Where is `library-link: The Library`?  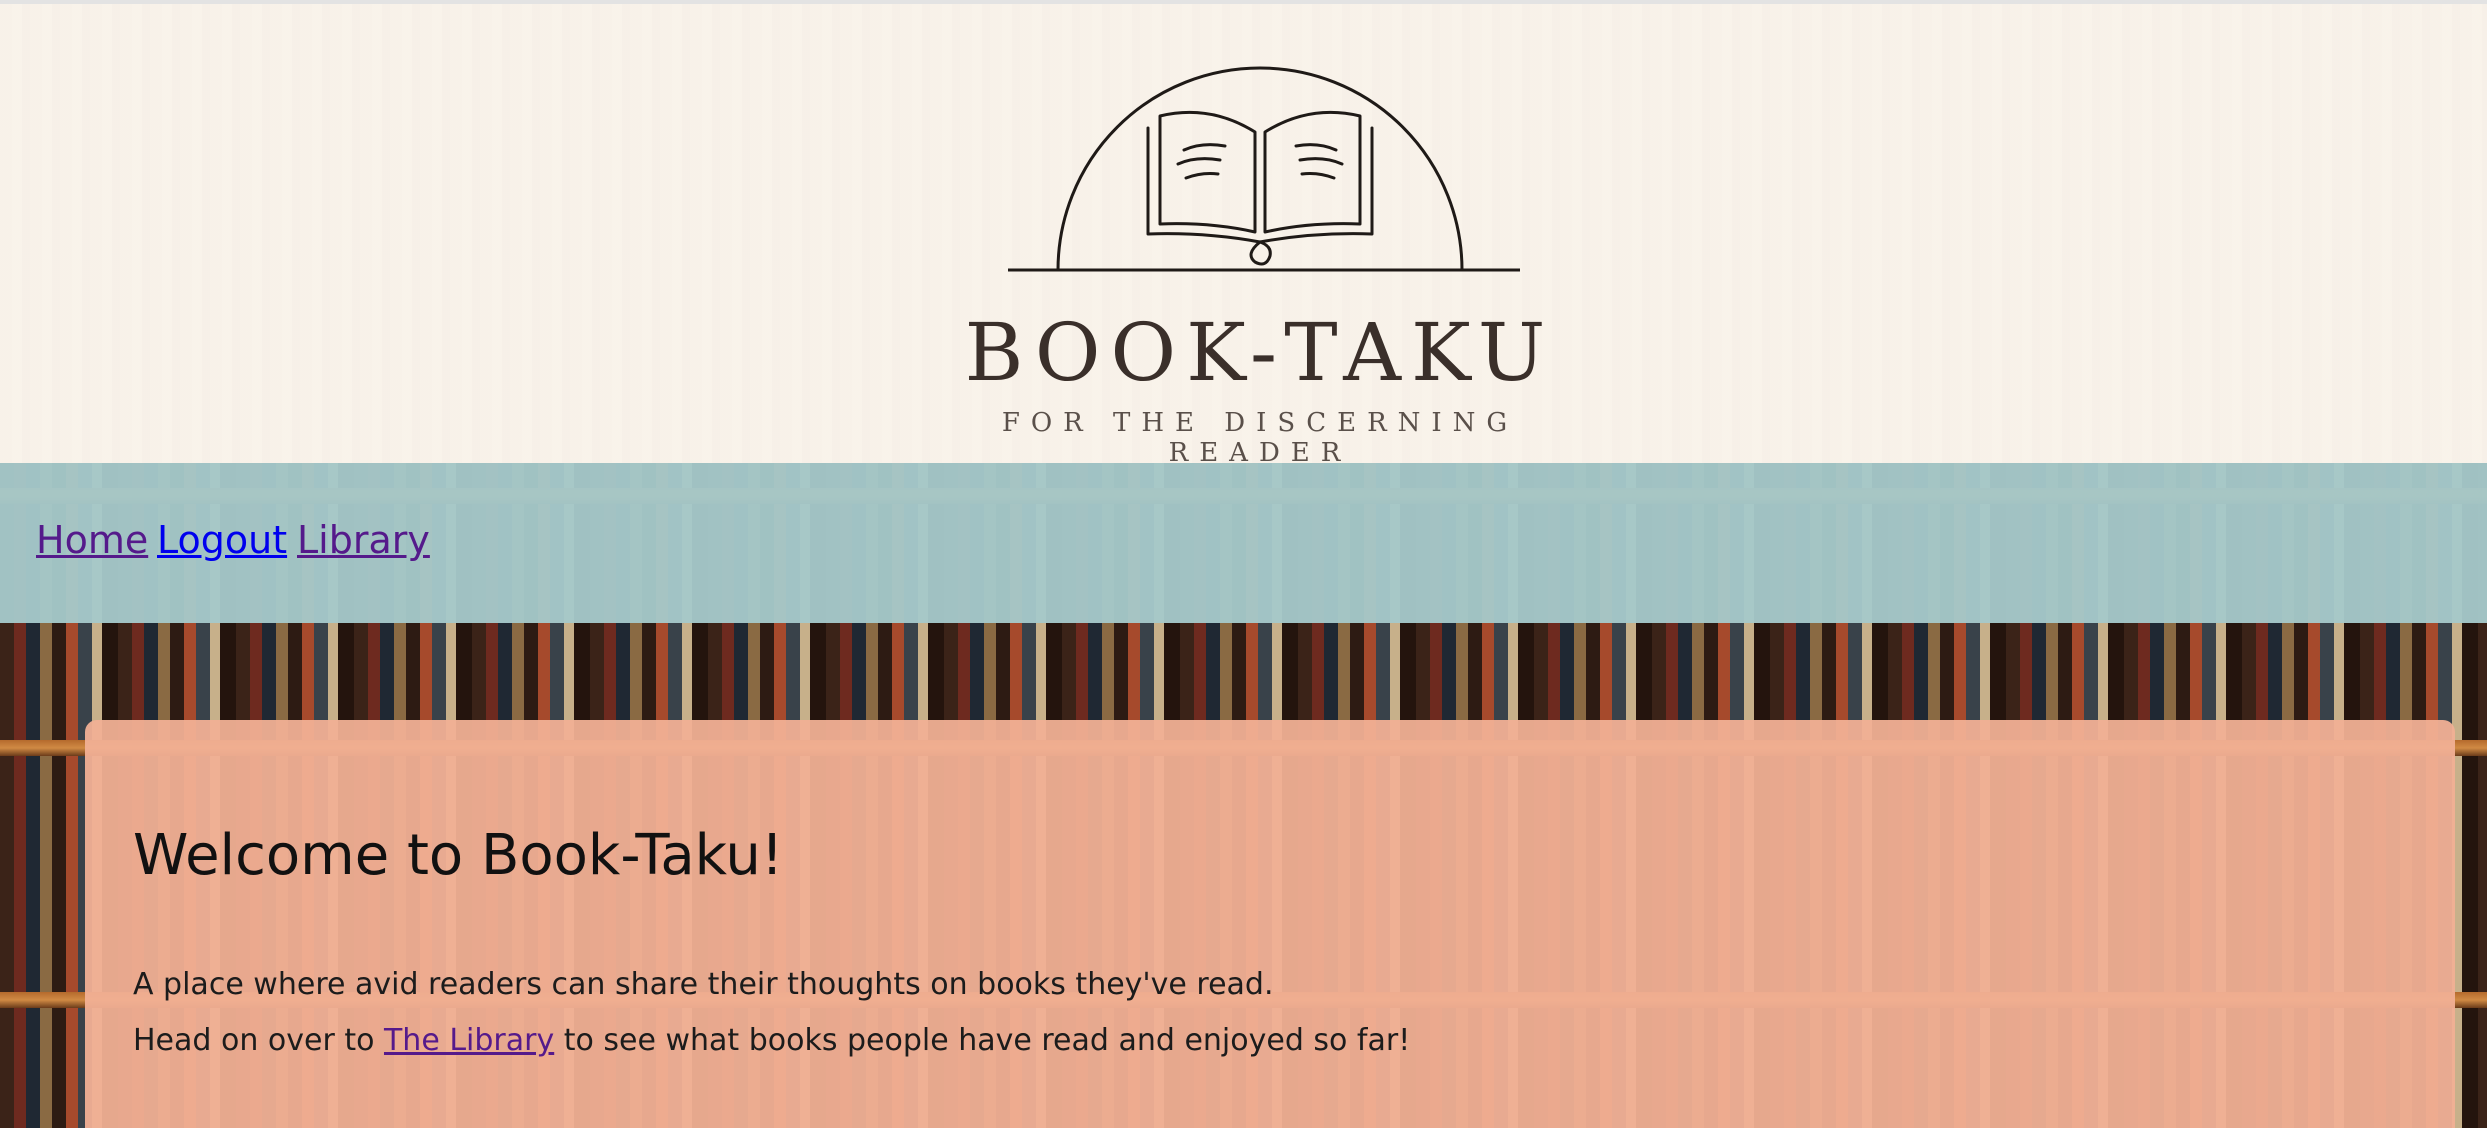
library-link: The Library is located at coordinates (469, 1040).